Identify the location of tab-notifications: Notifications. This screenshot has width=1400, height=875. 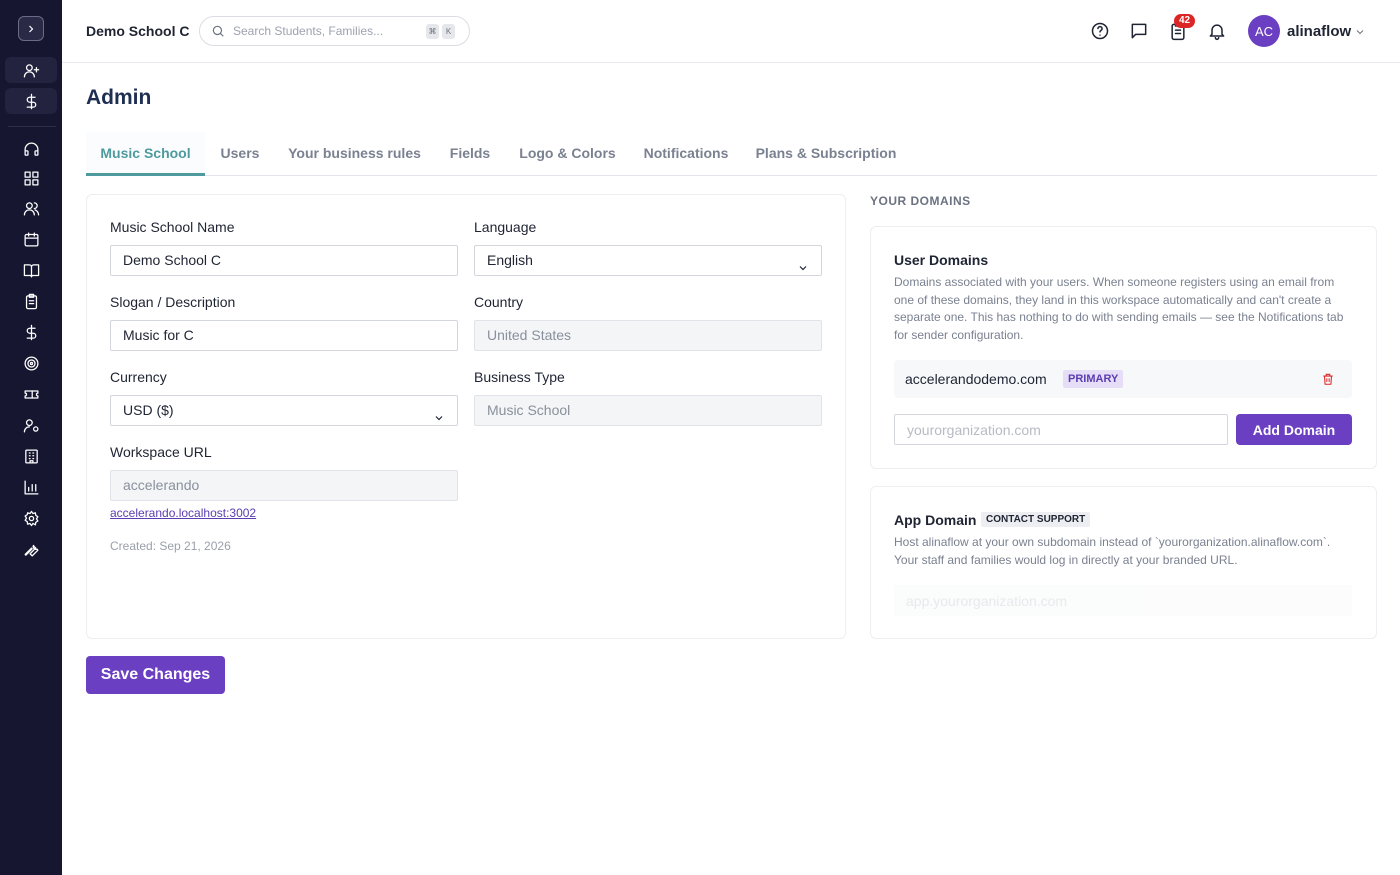
(686, 154).